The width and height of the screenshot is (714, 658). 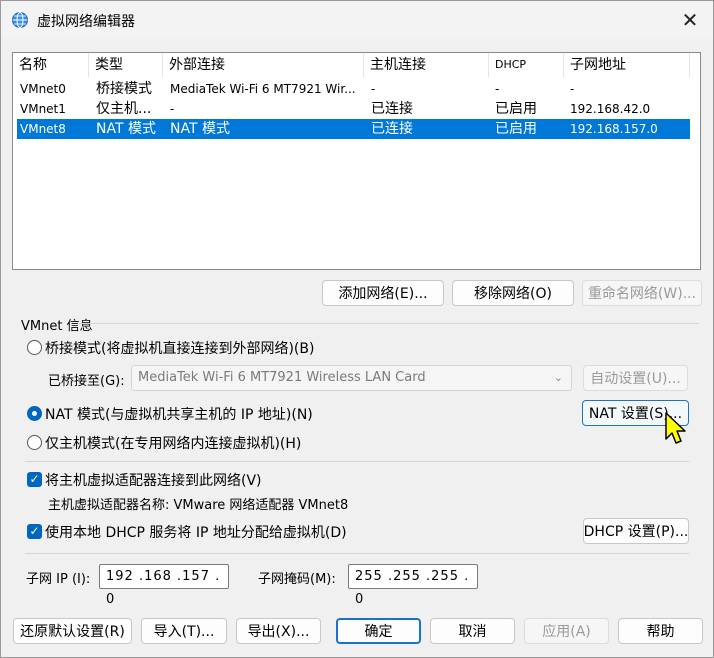 What do you see at coordinates (614, 129) in the screenshot?
I see `cell-subnet: 192.168.157.0` at bounding box center [614, 129].